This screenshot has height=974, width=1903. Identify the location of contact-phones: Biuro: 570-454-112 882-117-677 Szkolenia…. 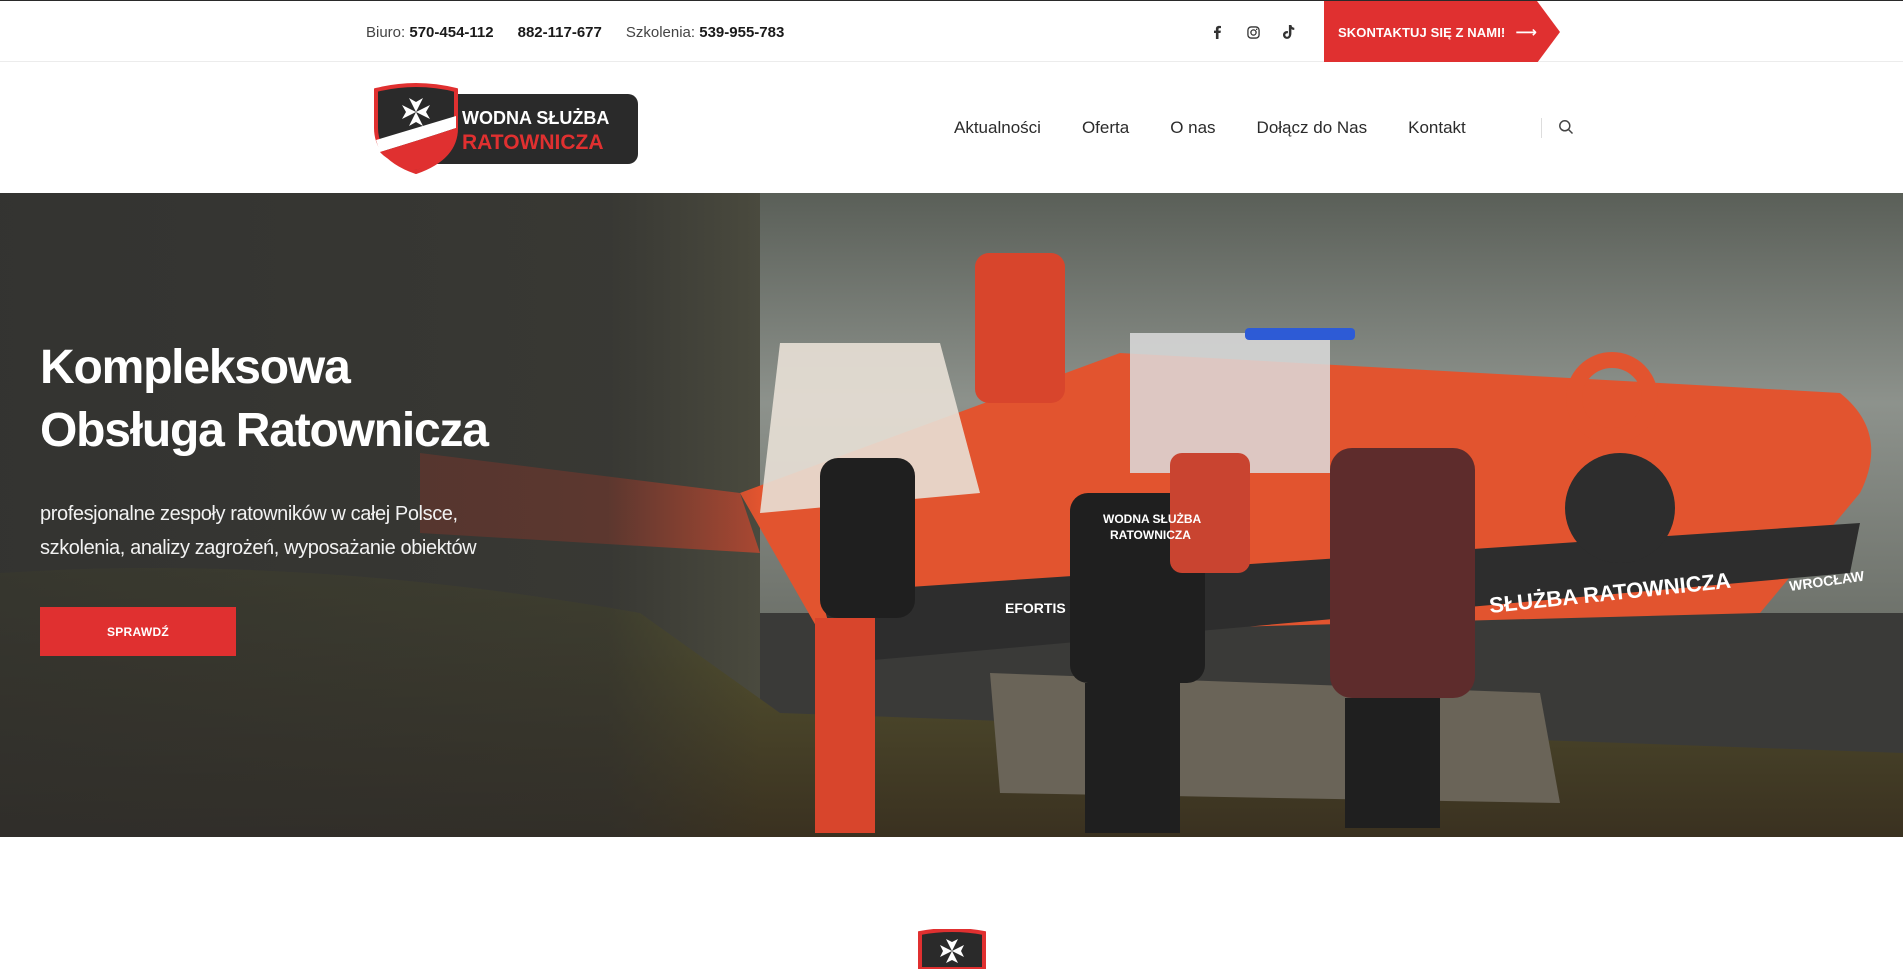
(575, 32).